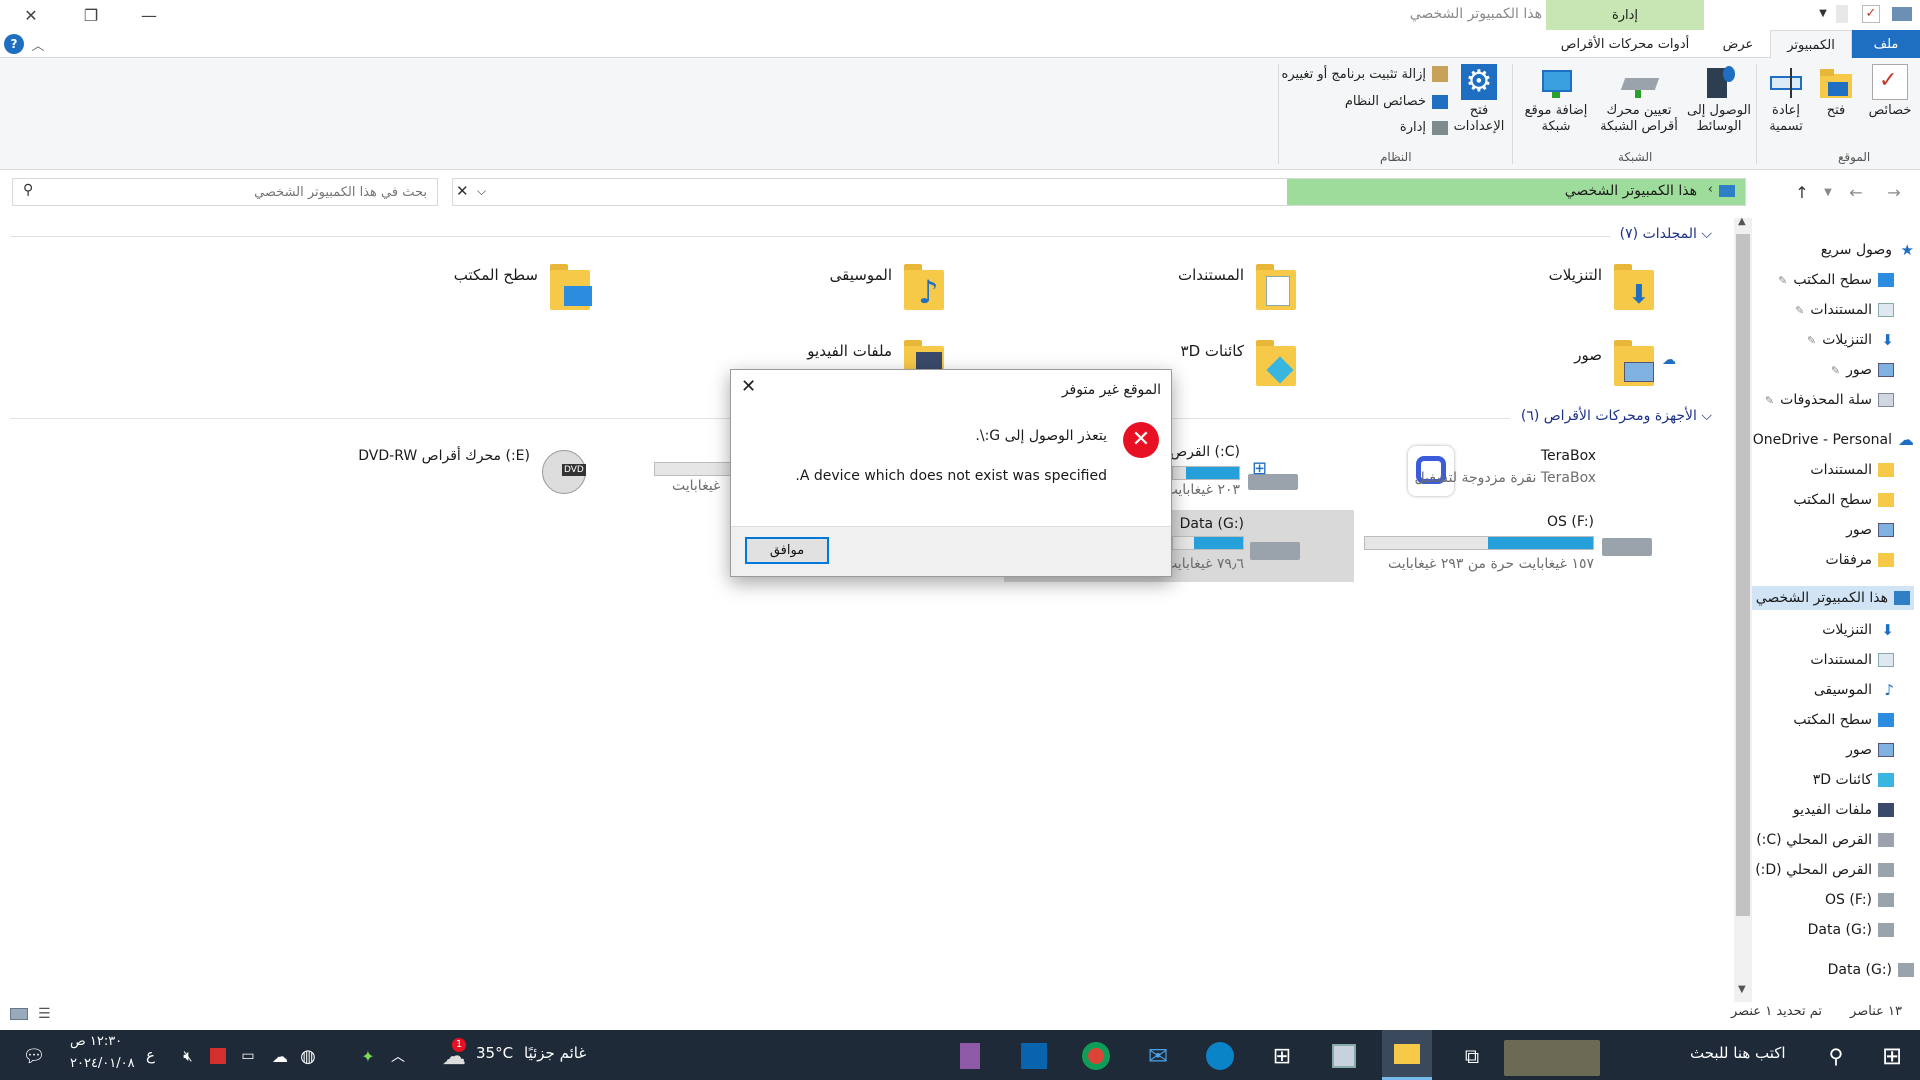 This screenshot has height=1080, width=1920. What do you see at coordinates (1099, 192) in the screenshot?
I see `address-bar: ‹ هذا الكمبيوتر الشخصي ⌵ ✕` at bounding box center [1099, 192].